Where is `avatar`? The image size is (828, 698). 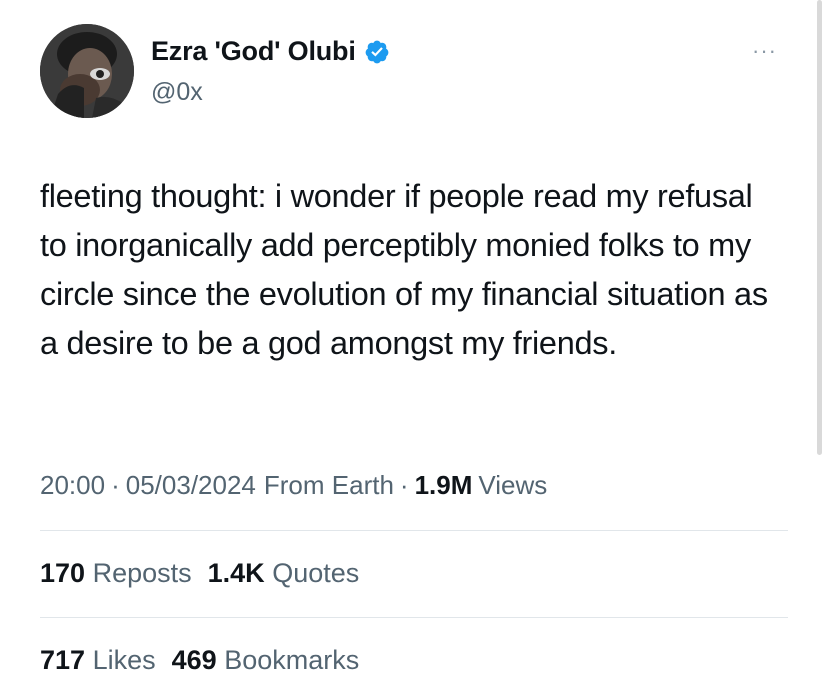
avatar is located at coordinates (87, 71).